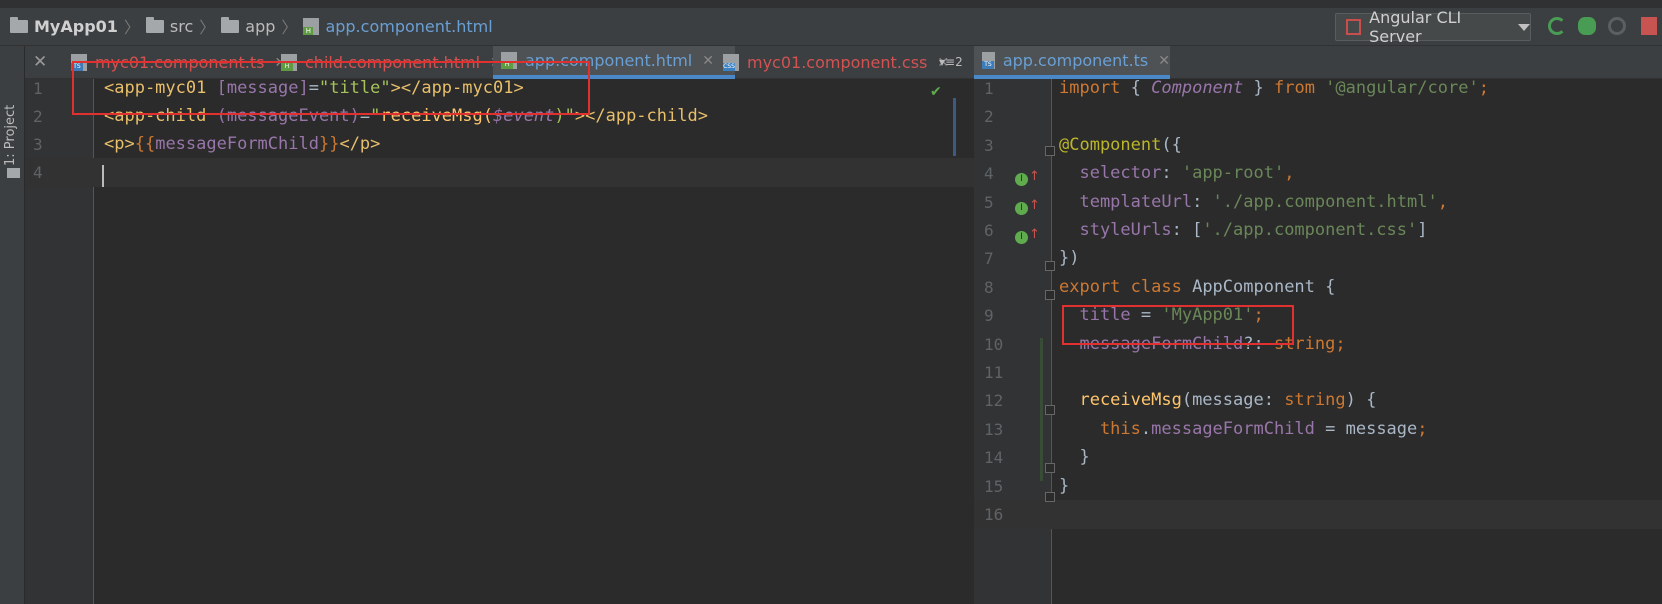  I want to click on code-text: export class AppComponent {, so click(1197, 287).